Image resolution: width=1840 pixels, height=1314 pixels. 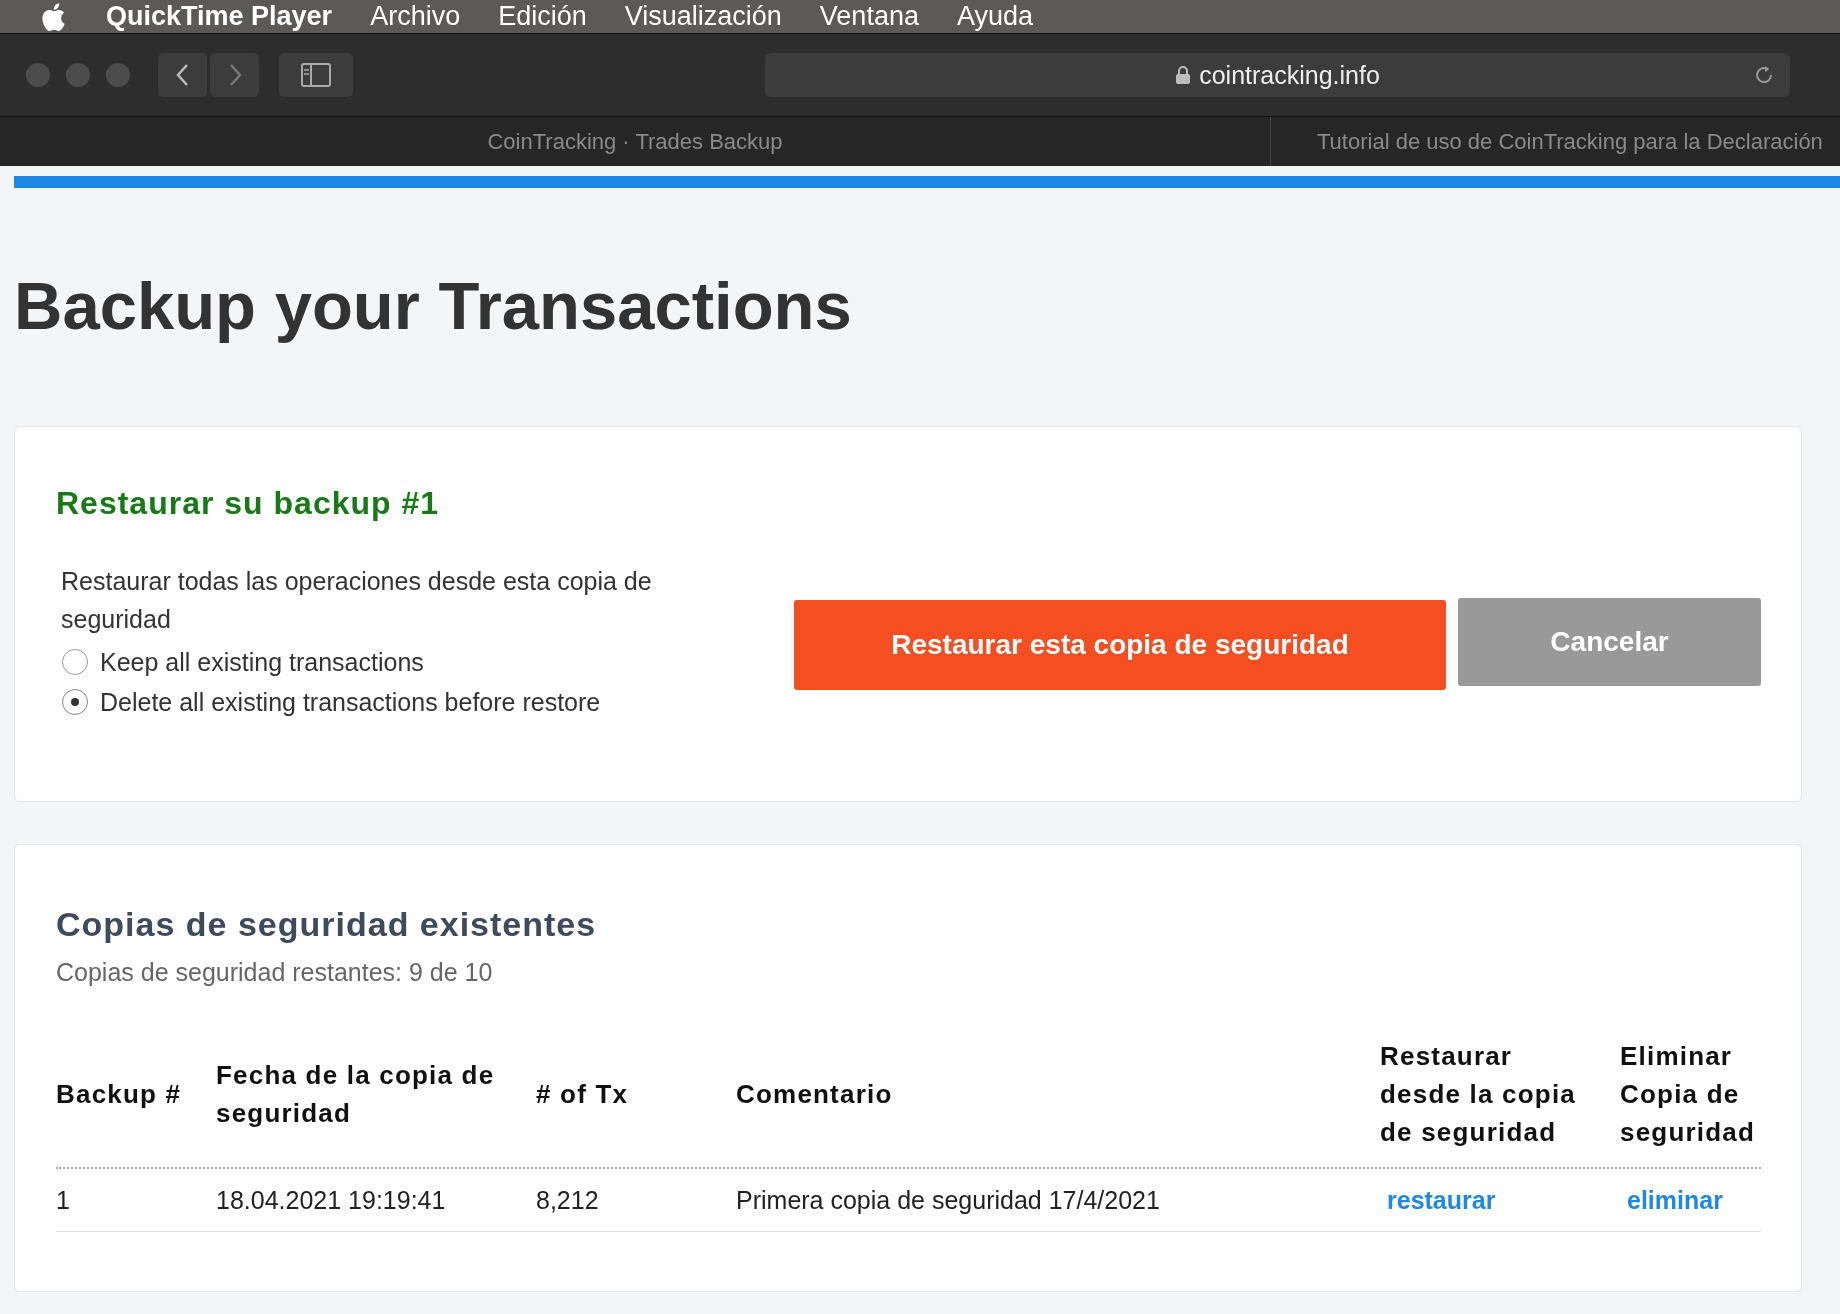 What do you see at coordinates (1289, 75) in the screenshot?
I see `url-text: cointracking.info` at bounding box center [1289, 75].